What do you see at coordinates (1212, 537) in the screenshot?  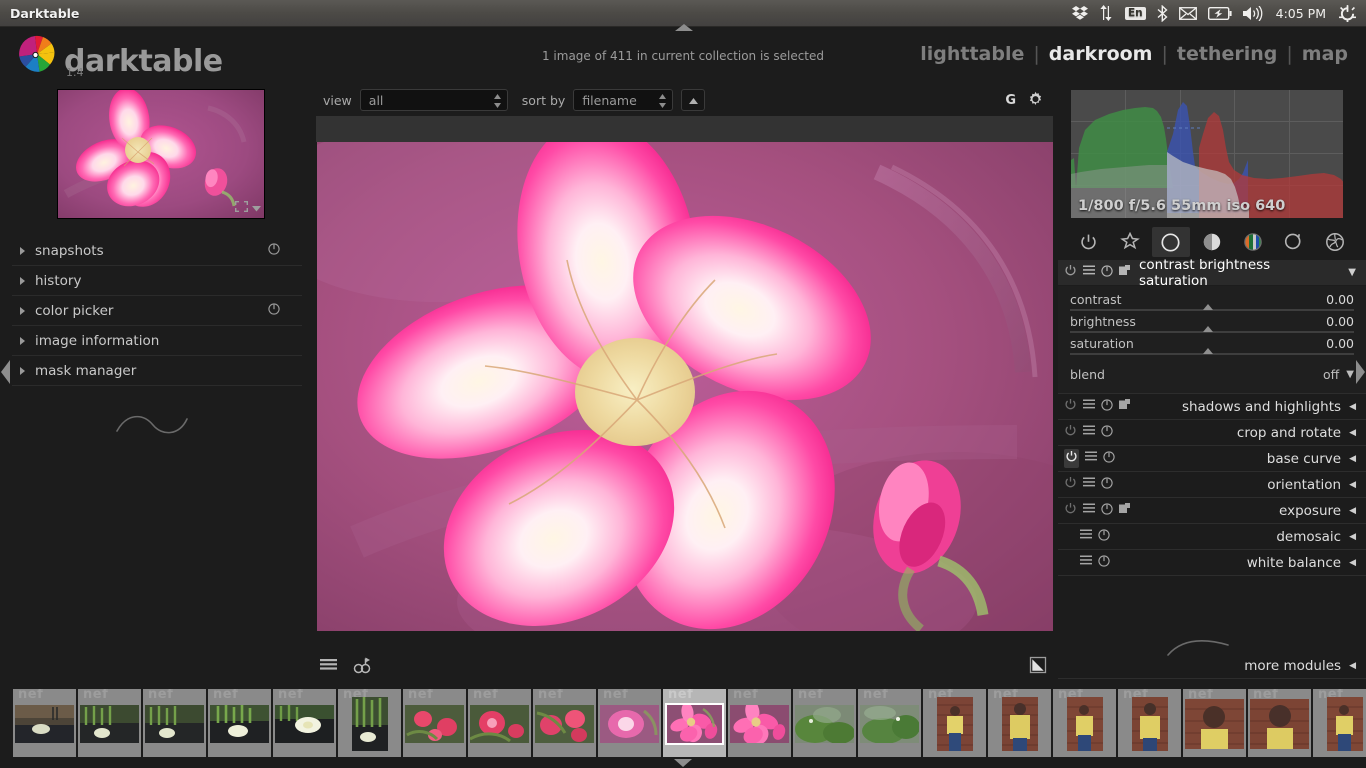 I see `module-demosaic: demosaic ◀` at bounding box center [1212, 537].